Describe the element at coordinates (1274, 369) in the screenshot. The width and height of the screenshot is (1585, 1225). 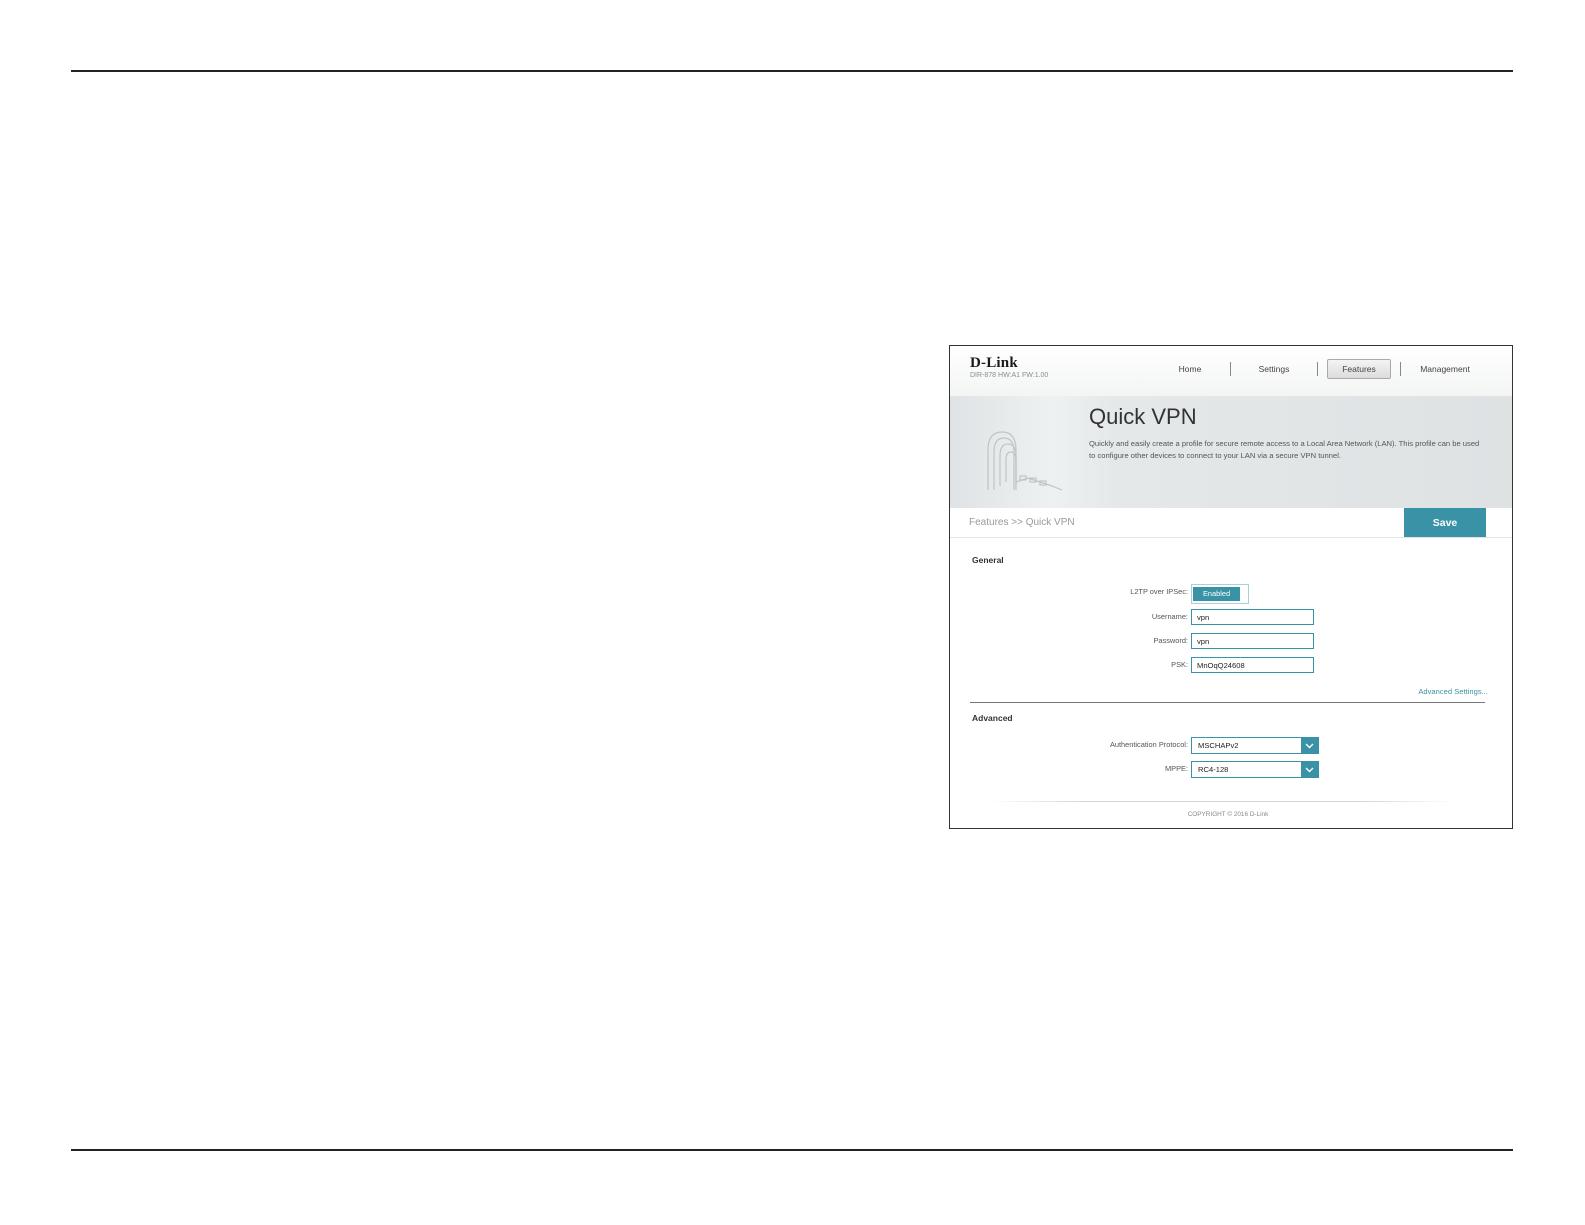
I see `nav-settings: Settings` at that location.